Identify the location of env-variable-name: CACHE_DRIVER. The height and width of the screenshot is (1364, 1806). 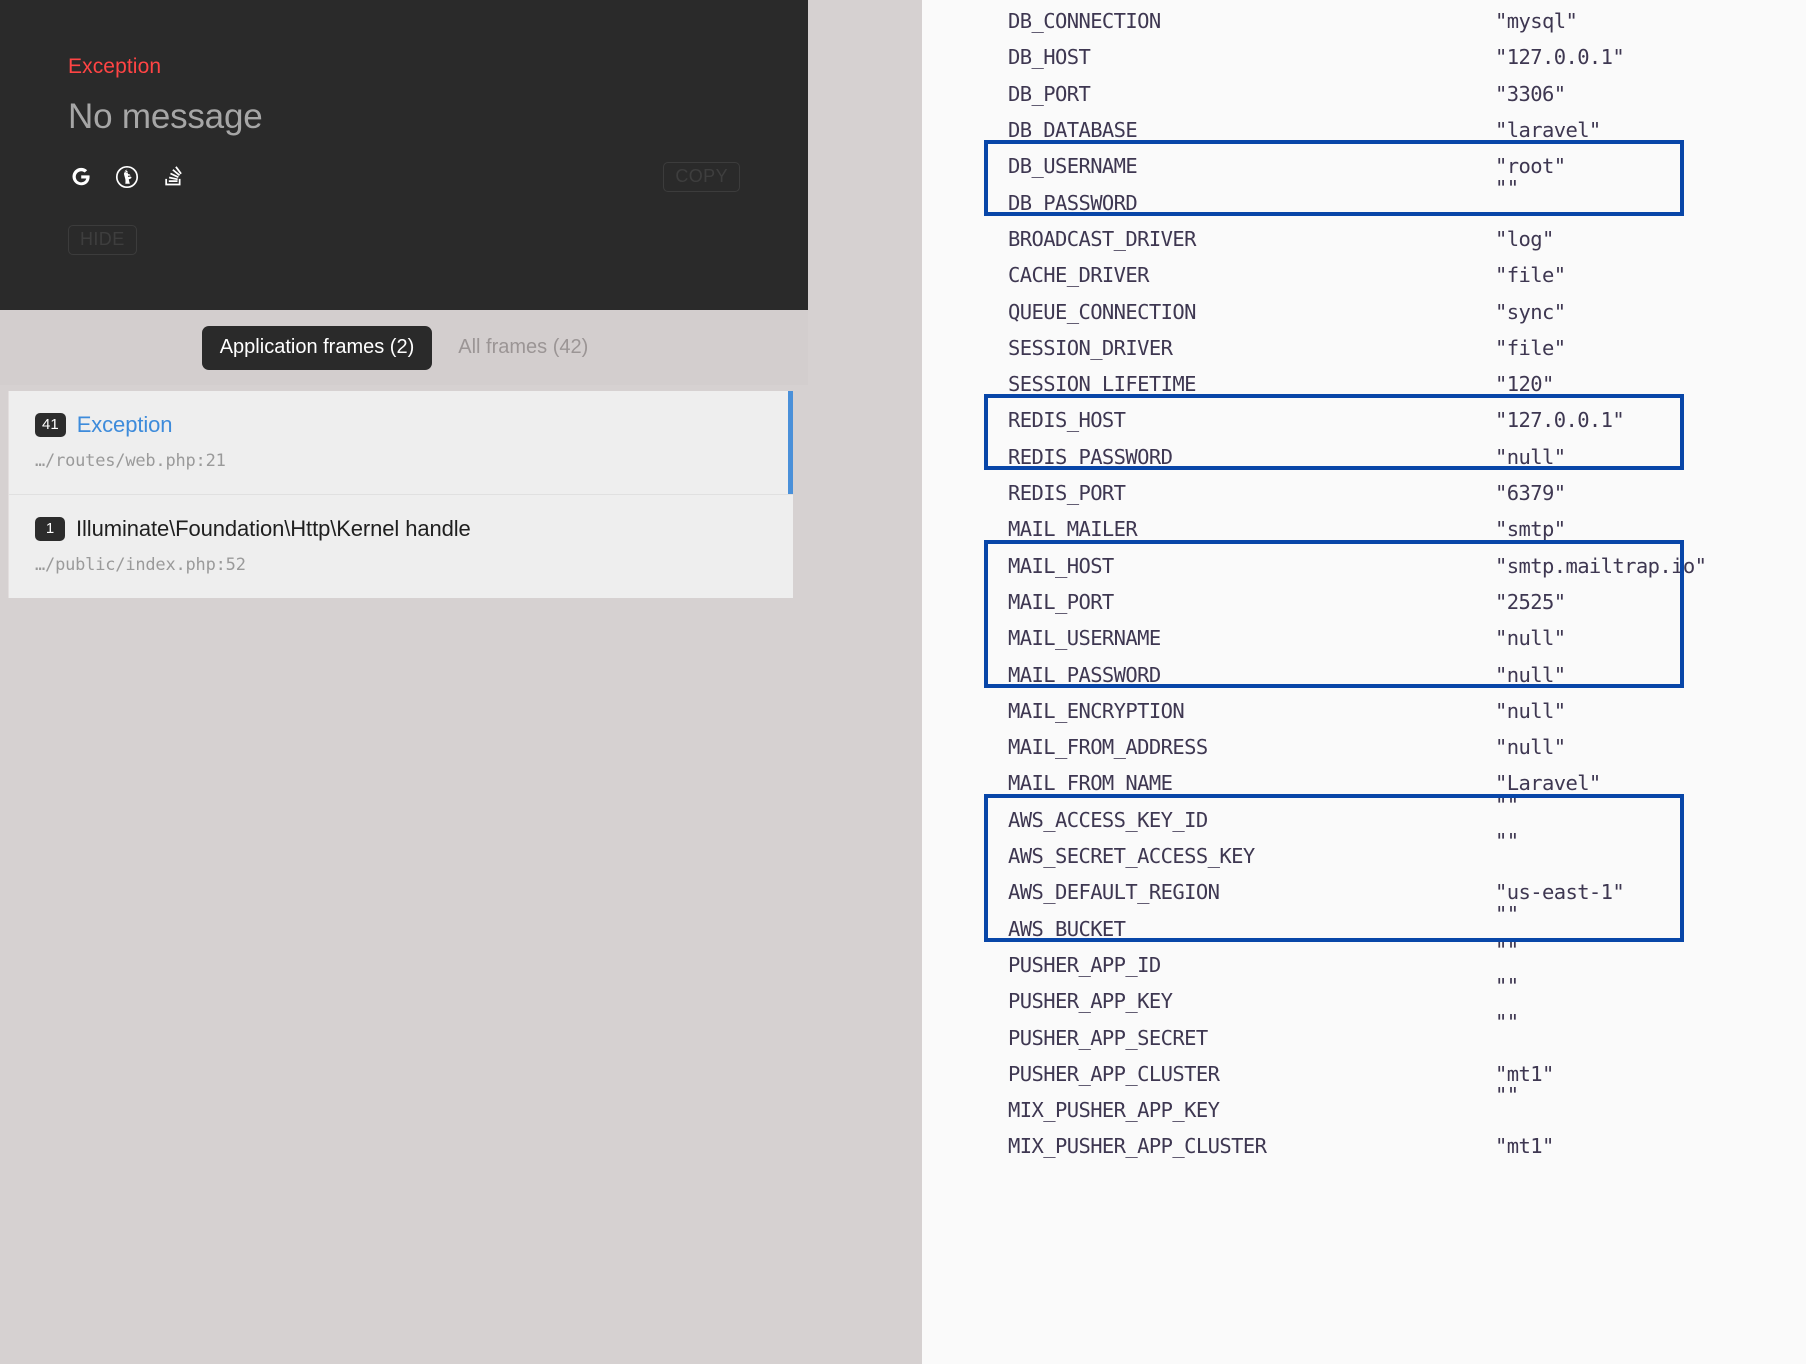
(1079, 275).